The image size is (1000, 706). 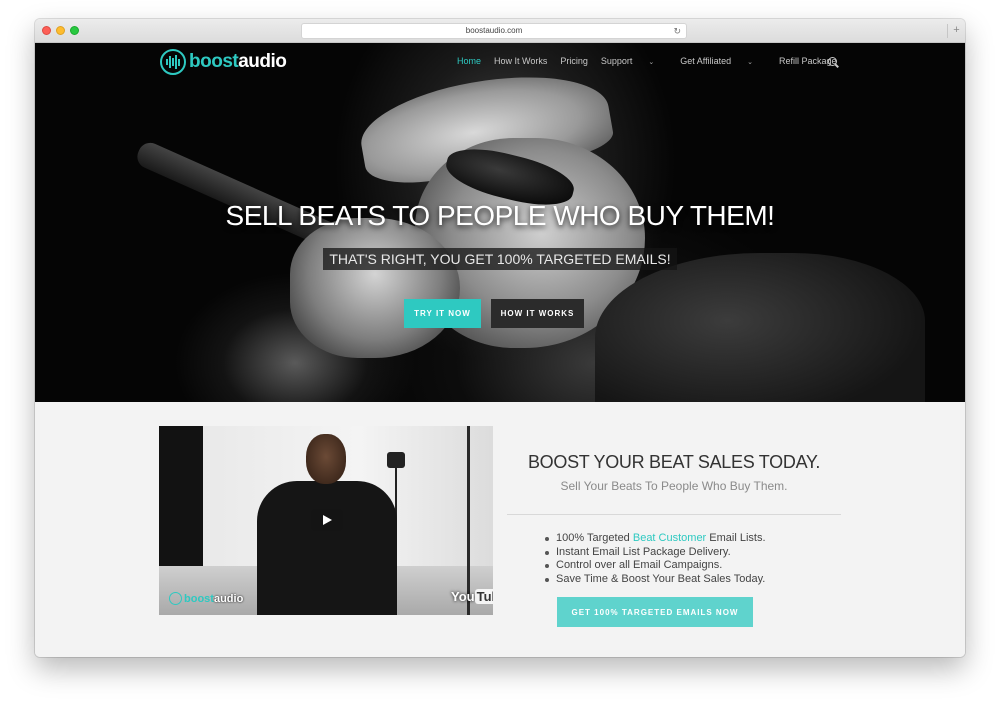 What do you see at coordinates (674, 514) in the screenshot?
I see `section-divider` at bounding box center [674, 514].